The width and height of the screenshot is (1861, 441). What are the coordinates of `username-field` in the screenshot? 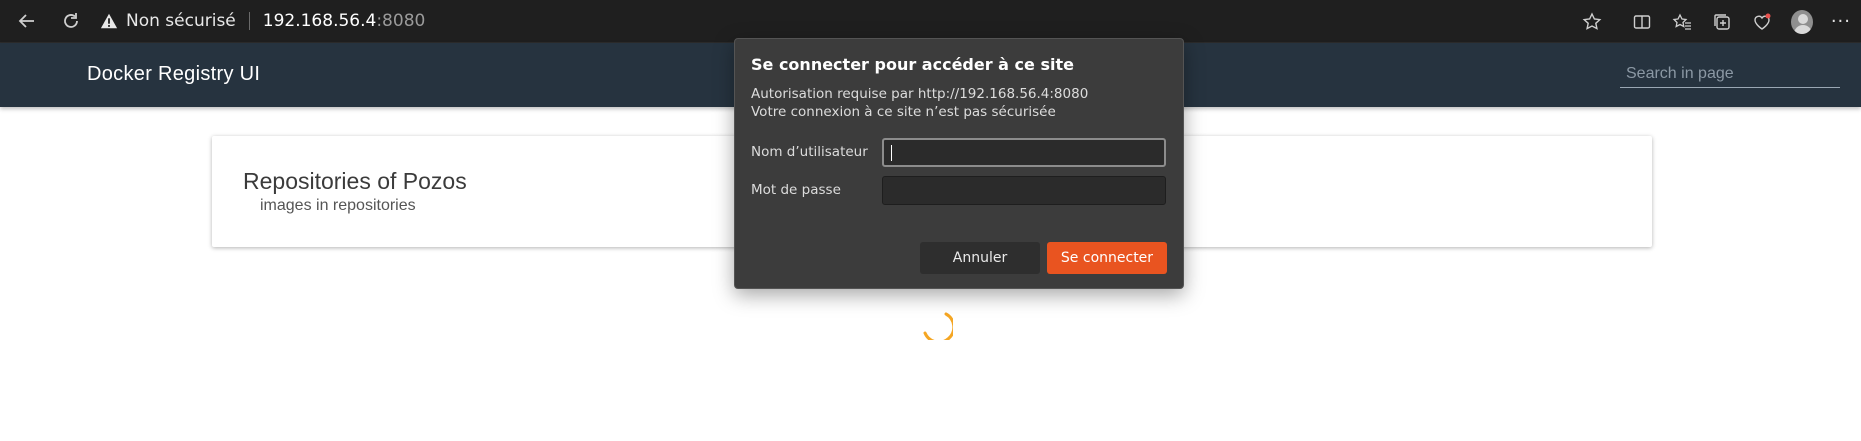 It's located at (1024, 152).